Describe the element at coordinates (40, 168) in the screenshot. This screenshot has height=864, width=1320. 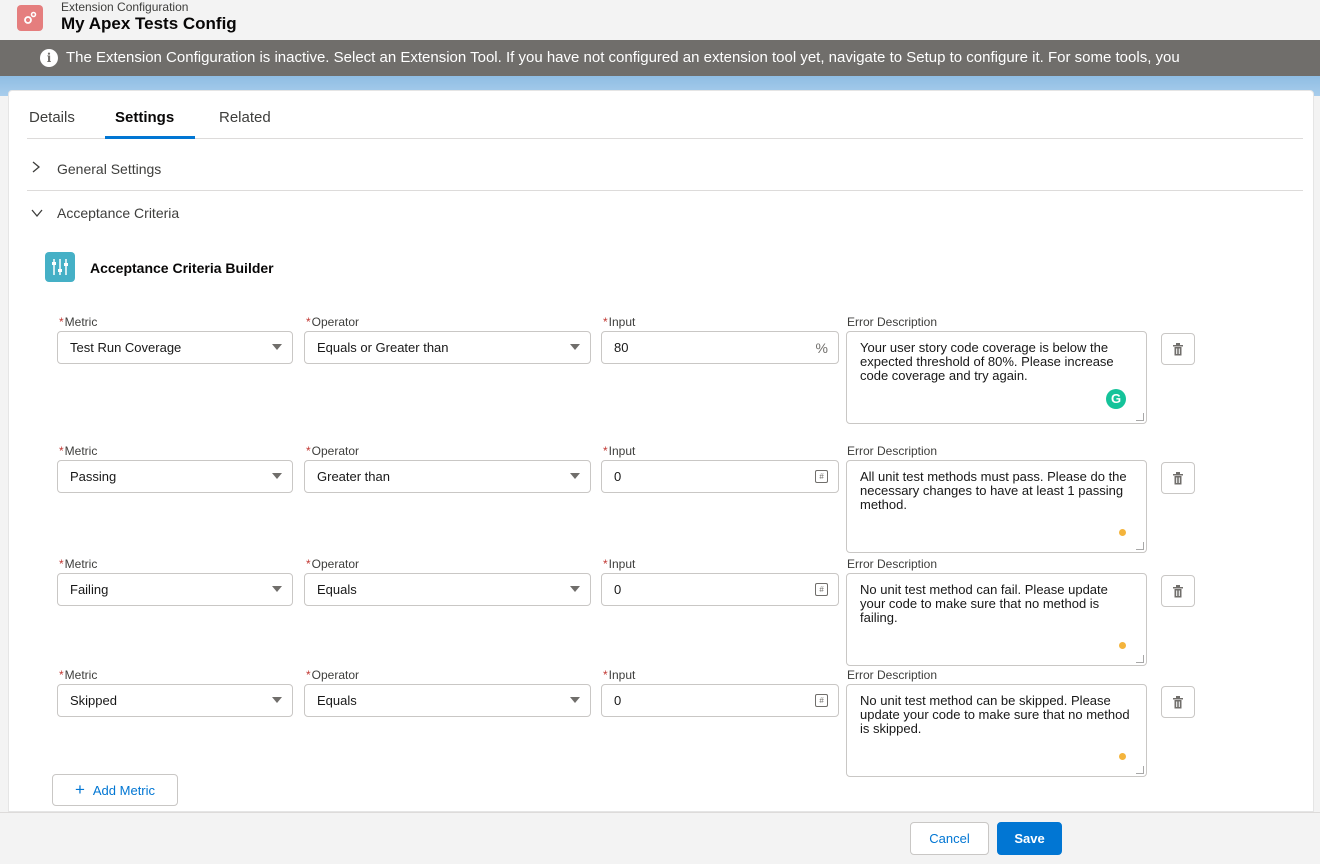
I see `chevron-right-icon` at that location.